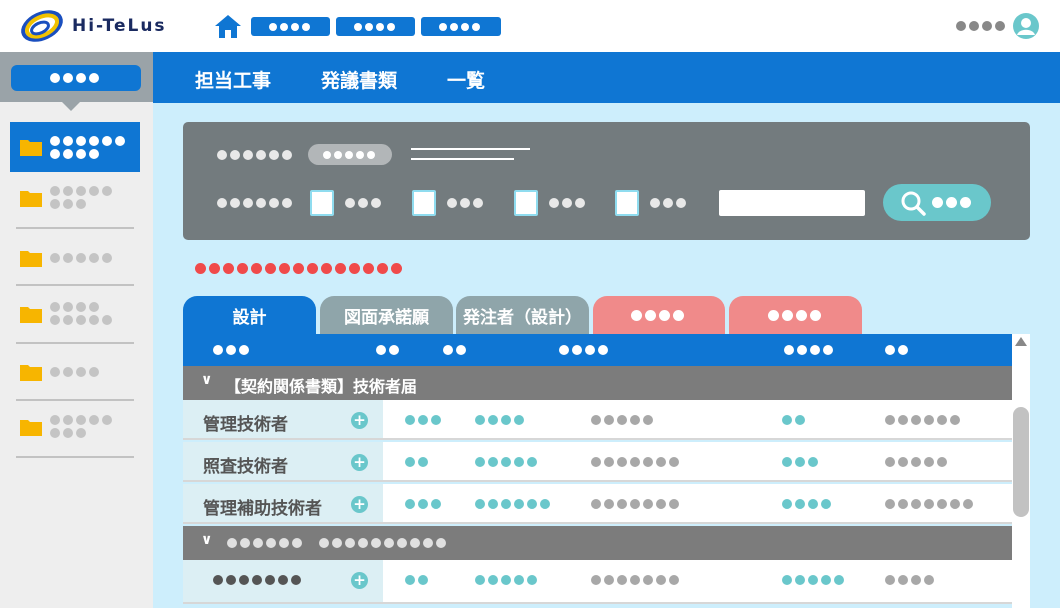 The height and width of the screenshot is (608, 1060). I want to click on table-row: 管理技術者 +, so click(597, 420).